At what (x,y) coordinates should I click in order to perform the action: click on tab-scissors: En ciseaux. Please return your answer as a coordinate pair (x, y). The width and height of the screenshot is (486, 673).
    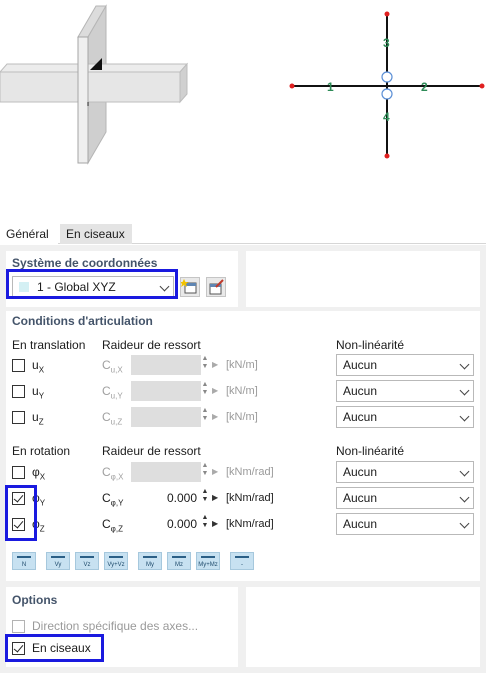
    Looking at the image, I should click on (96, 234).